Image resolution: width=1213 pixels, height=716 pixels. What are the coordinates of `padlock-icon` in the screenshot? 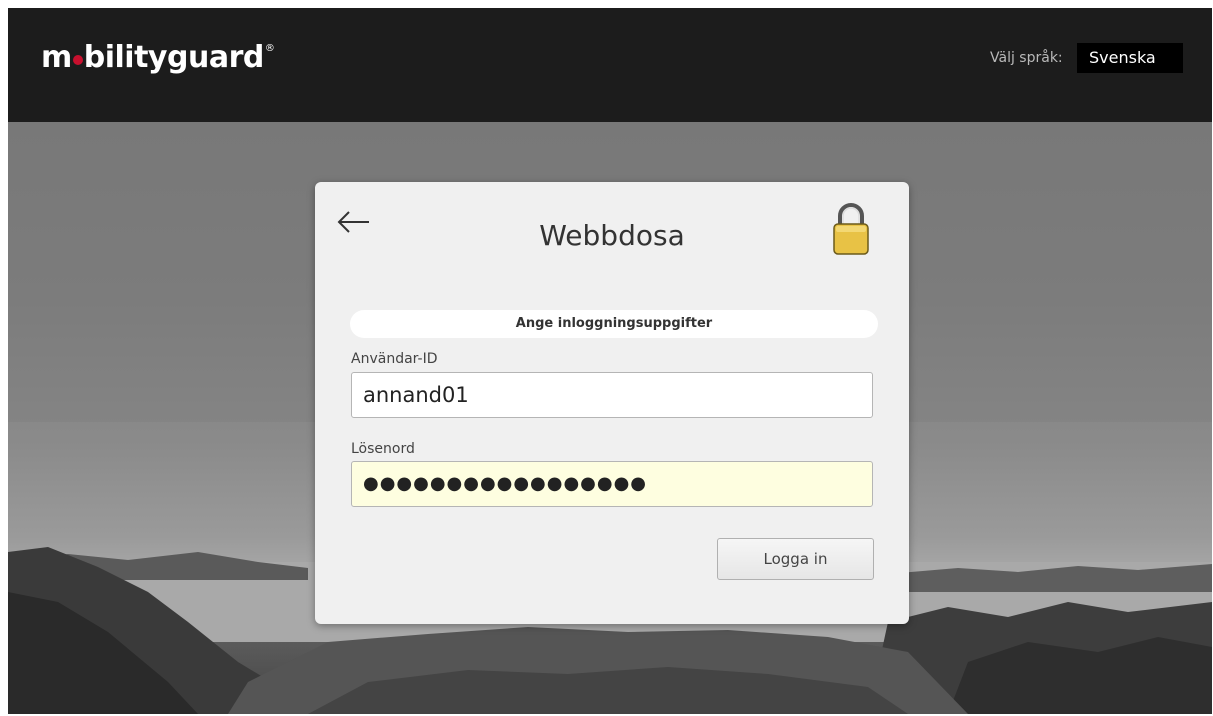 It's located at (851, 229).